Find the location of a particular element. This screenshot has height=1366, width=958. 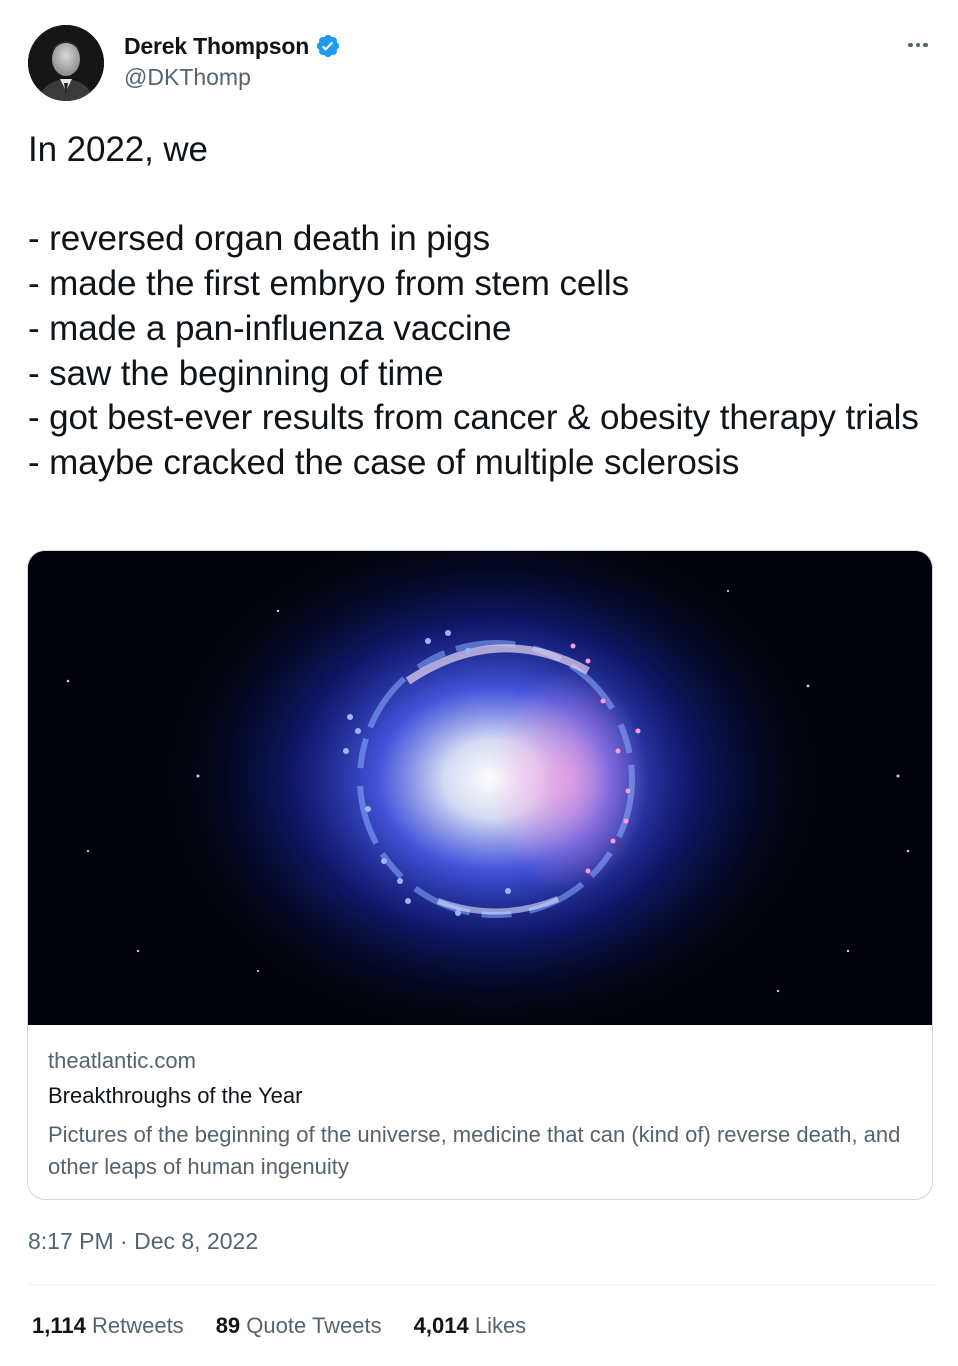

verified-badge-icon is located at coordinates (328, 46).